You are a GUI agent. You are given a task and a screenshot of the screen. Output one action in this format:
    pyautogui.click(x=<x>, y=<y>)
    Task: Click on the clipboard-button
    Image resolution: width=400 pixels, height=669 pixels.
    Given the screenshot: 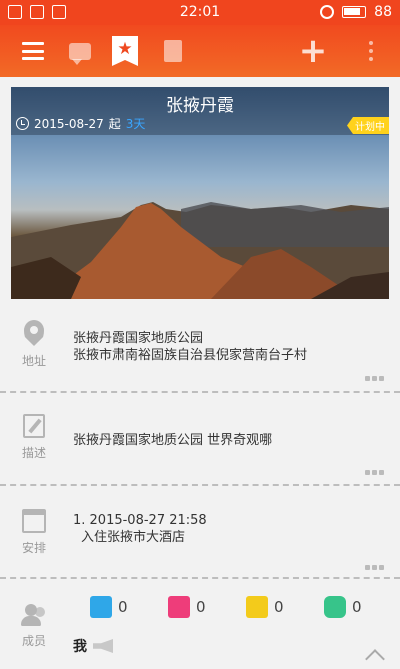 What is the action you would take?
    pyautogui.click(x=173, y=51)
    